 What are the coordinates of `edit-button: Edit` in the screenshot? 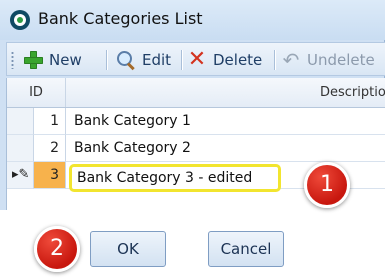 It's located at (143, 60).